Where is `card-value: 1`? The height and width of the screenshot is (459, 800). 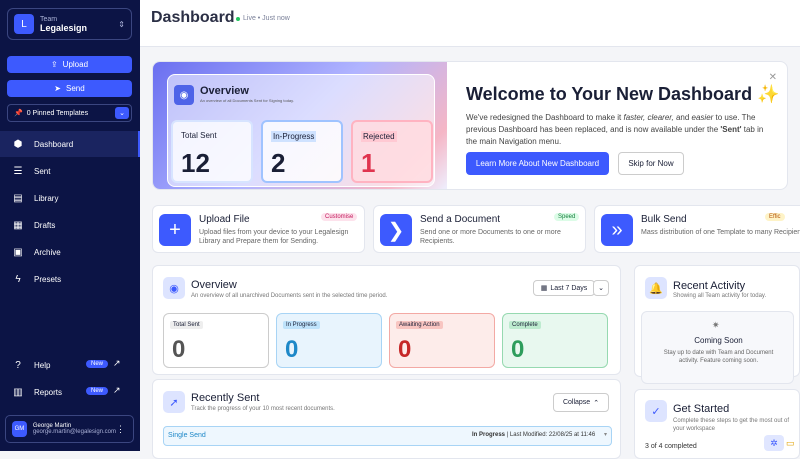
card-value: 1 is located at coordinates (368, 163).